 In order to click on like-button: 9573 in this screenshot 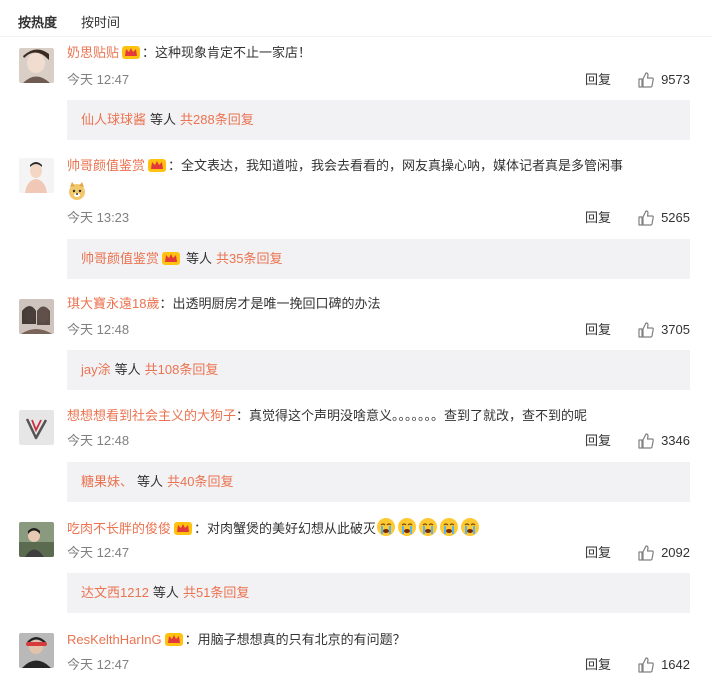, I will do `click(663, 80)`.